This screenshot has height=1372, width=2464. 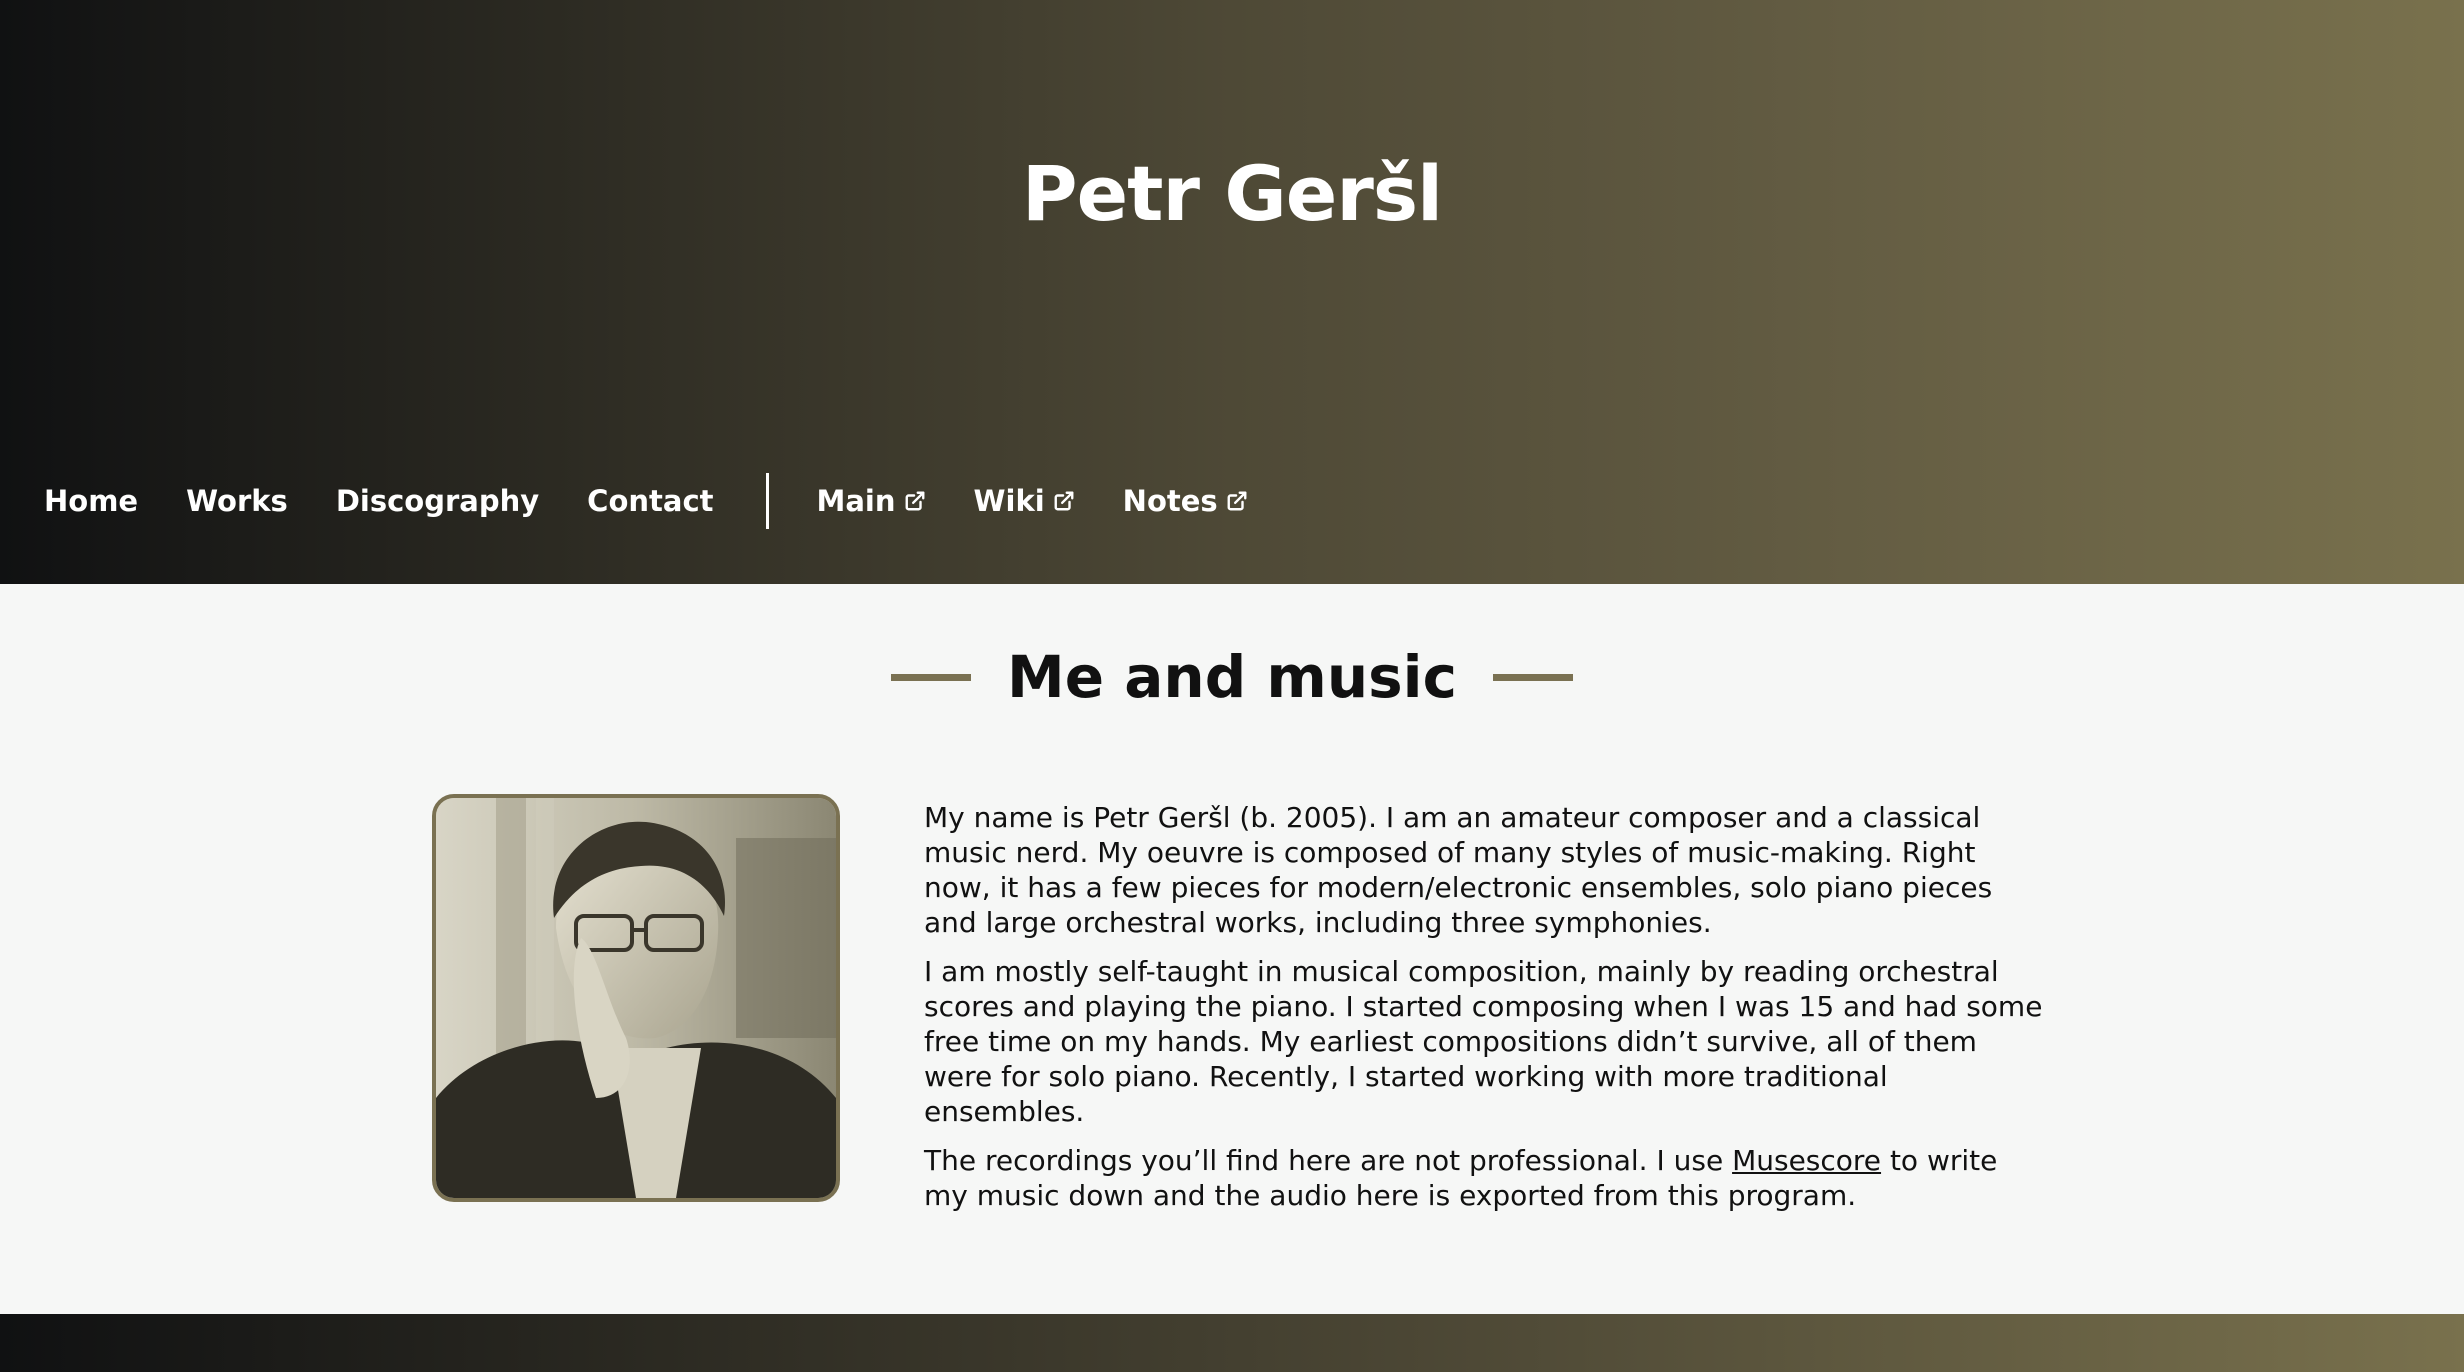 I want to click on portrait-image, so click(x=636, y=998).